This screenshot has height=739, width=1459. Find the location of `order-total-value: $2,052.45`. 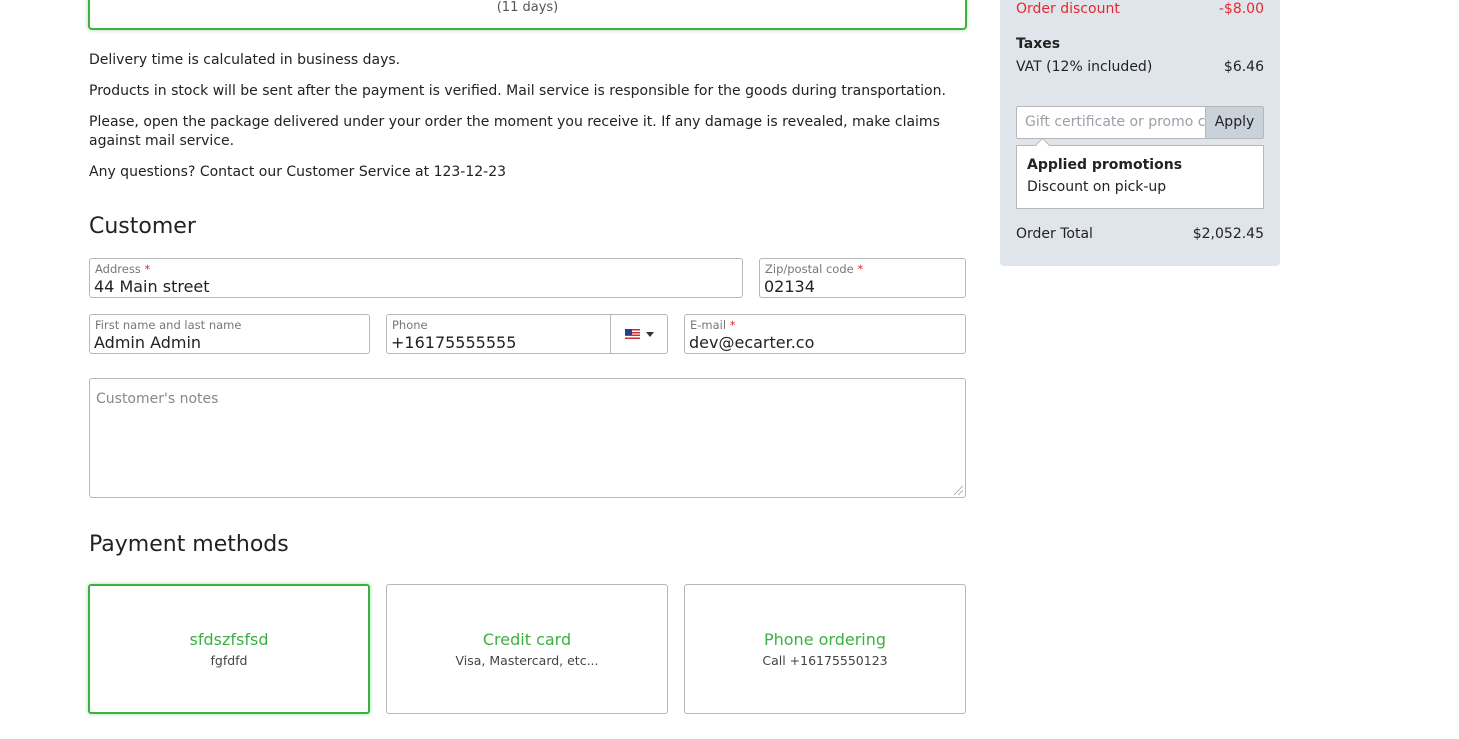

order-total-value: $2,052.45 is located at coordinates (1228, 234).